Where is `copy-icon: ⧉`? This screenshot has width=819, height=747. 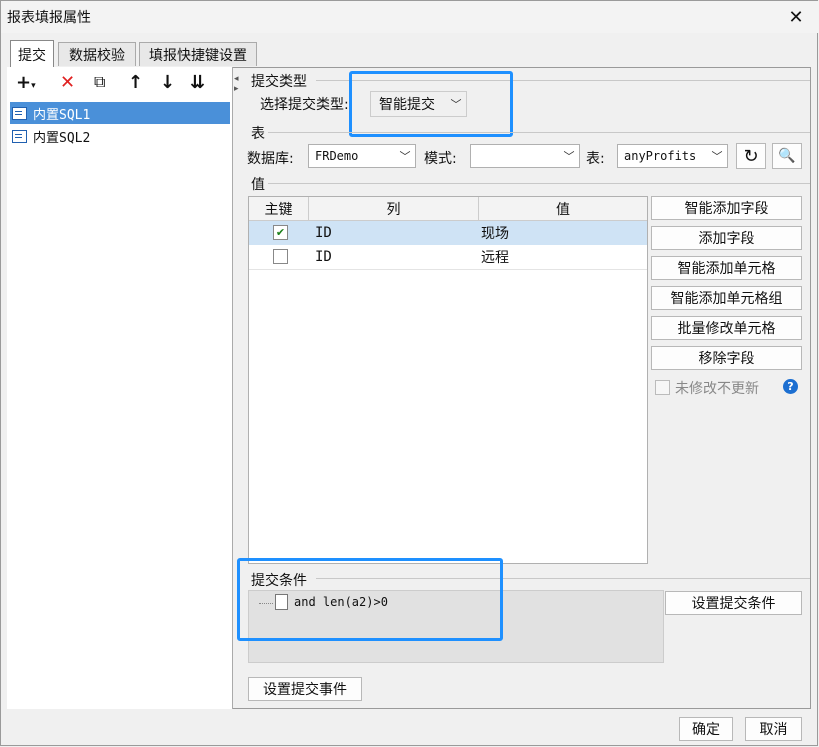
copy-icon: ⧉ is located at coordinates (99, 82).